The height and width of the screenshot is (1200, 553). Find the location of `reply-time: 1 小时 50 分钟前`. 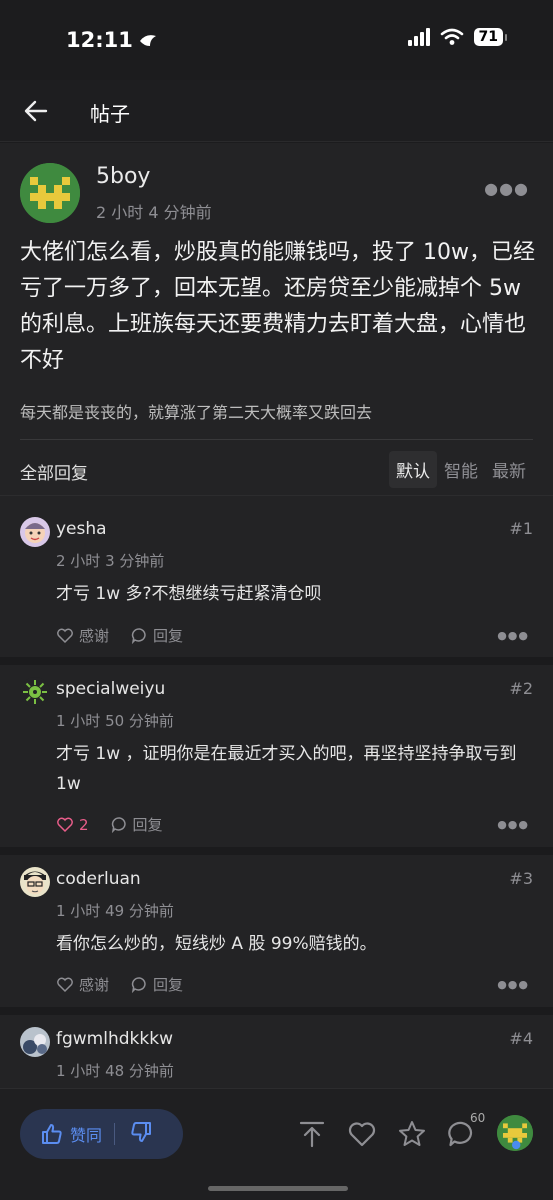

reply-time: 1 小时 50 分钟前 is located at coordinates (115, 721).